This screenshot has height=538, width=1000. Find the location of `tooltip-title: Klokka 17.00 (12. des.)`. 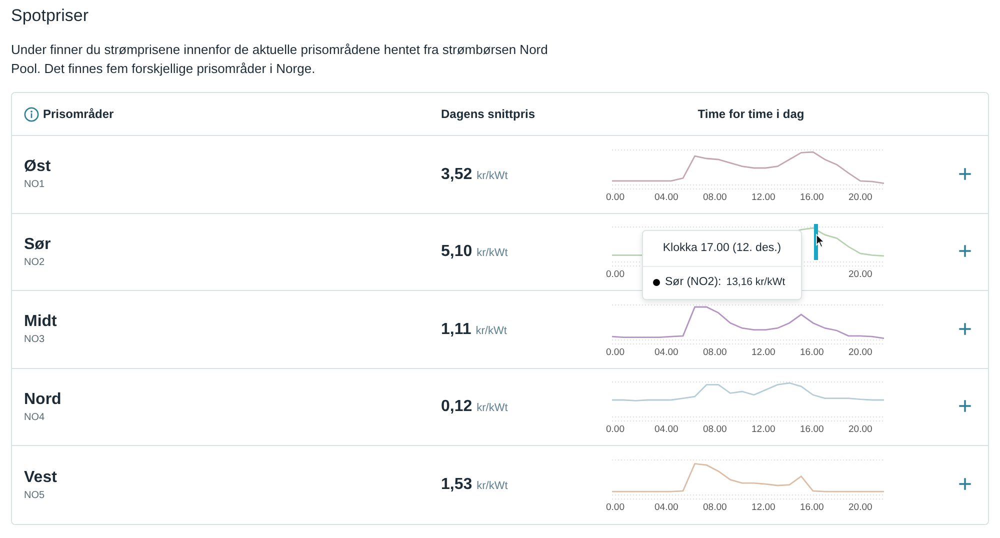

tooltip-title: Klokka 17.00 (12. des.) is located at coordinates (722, 249).